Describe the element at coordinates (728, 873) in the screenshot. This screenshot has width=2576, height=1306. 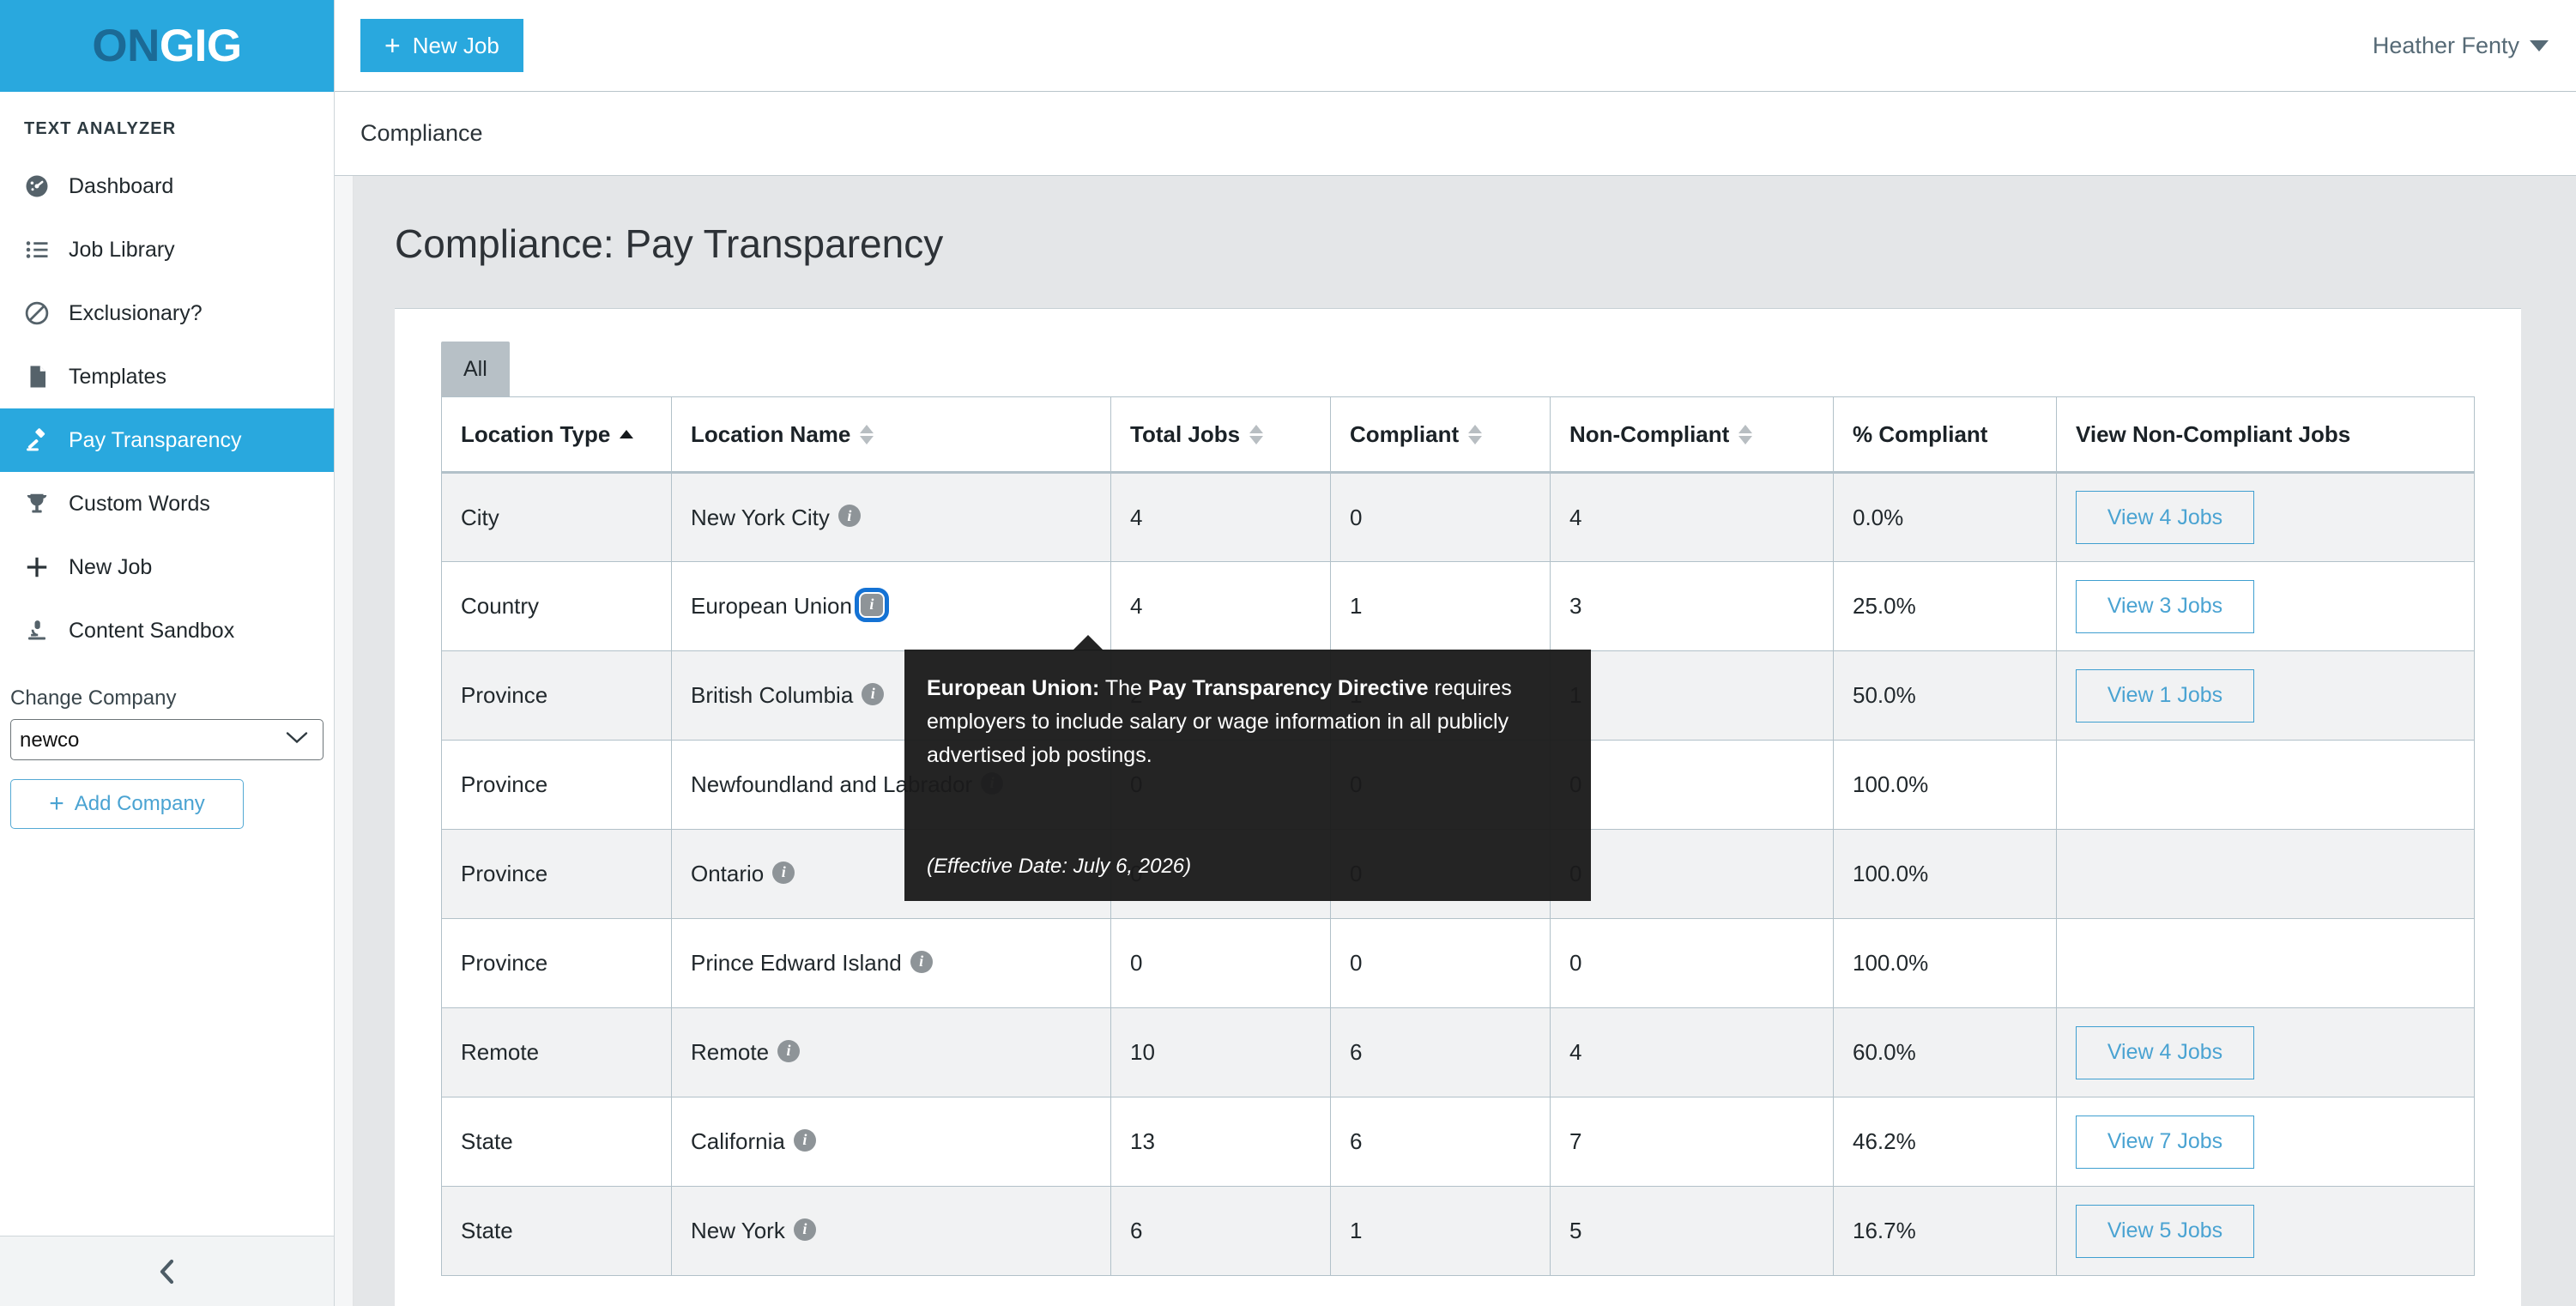
I see `location-name-text: Ontario` at that location.